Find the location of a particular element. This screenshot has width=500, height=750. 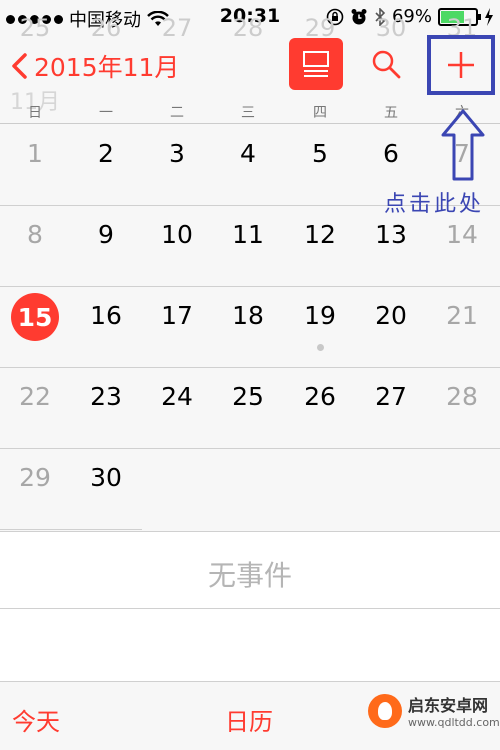

divider is located at coordinates (250, 608).